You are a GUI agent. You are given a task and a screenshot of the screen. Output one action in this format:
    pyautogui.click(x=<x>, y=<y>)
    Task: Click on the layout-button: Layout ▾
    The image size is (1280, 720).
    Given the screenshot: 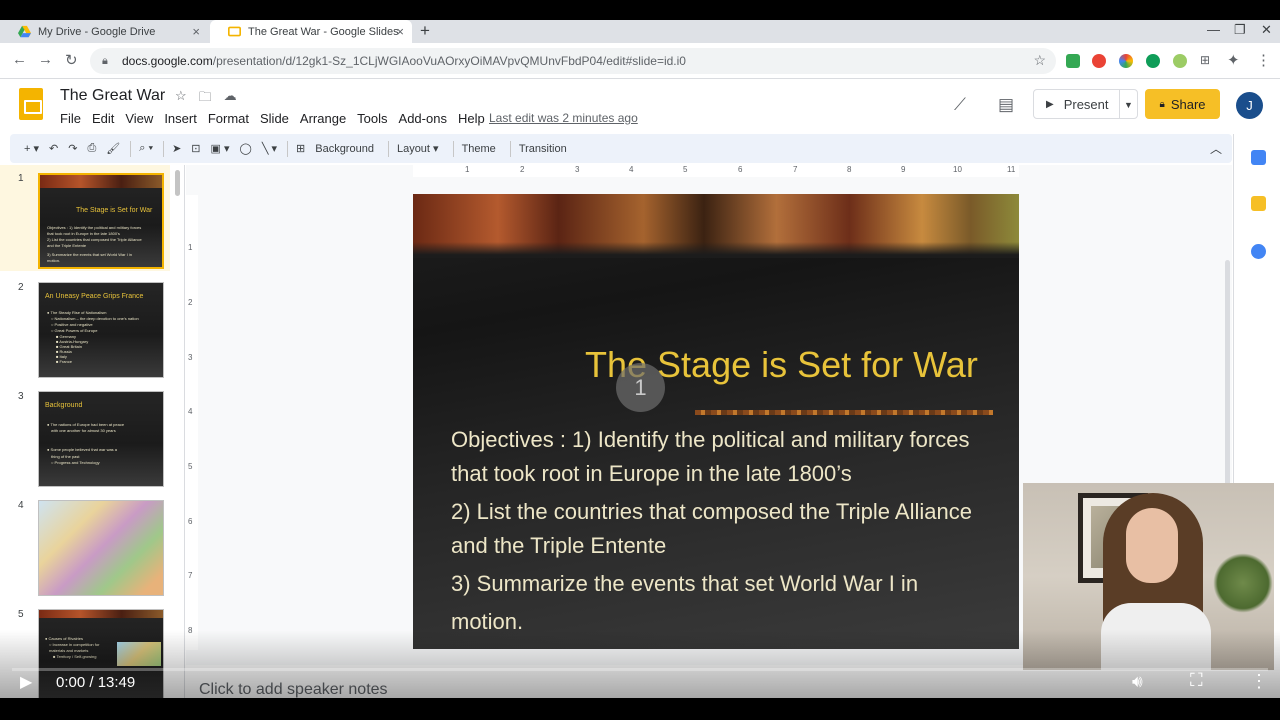 What is the action you would take?
    pyautogui.click(x=418, y=148)
    